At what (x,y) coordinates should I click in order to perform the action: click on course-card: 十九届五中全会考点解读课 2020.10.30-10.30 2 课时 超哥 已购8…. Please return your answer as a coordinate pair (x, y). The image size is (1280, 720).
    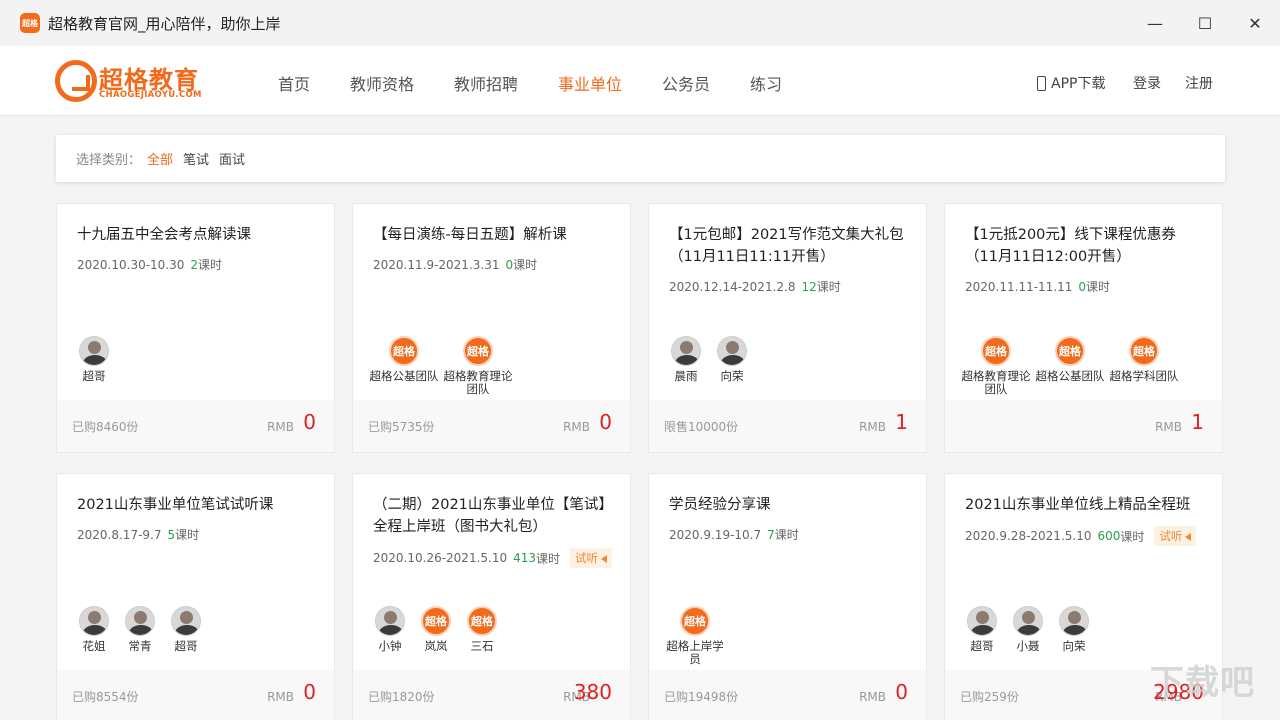
    Looking at the image, I should click on (195, 328).